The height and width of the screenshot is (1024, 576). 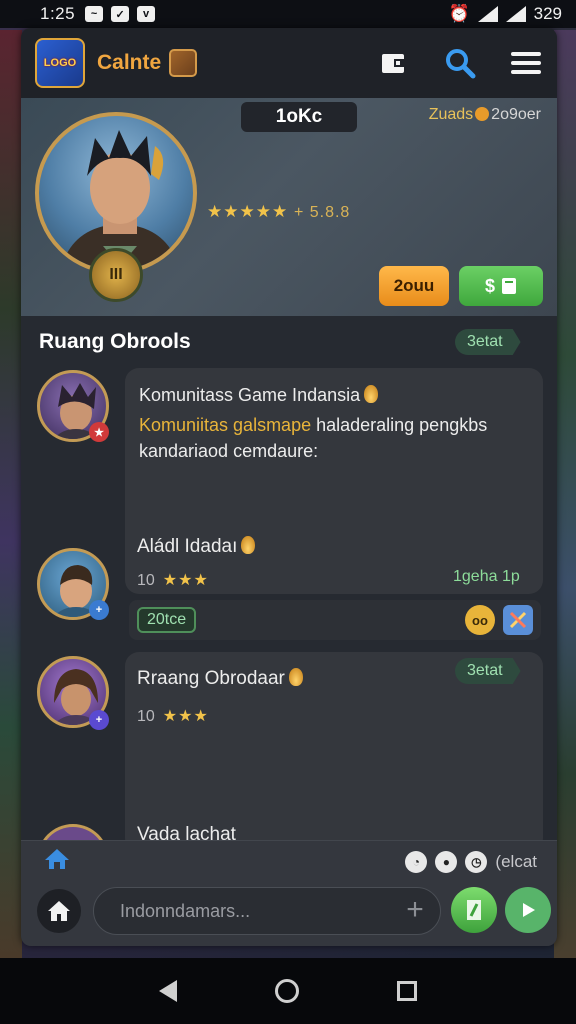 I want to click on coin-icon, so click(x=482, y=114).